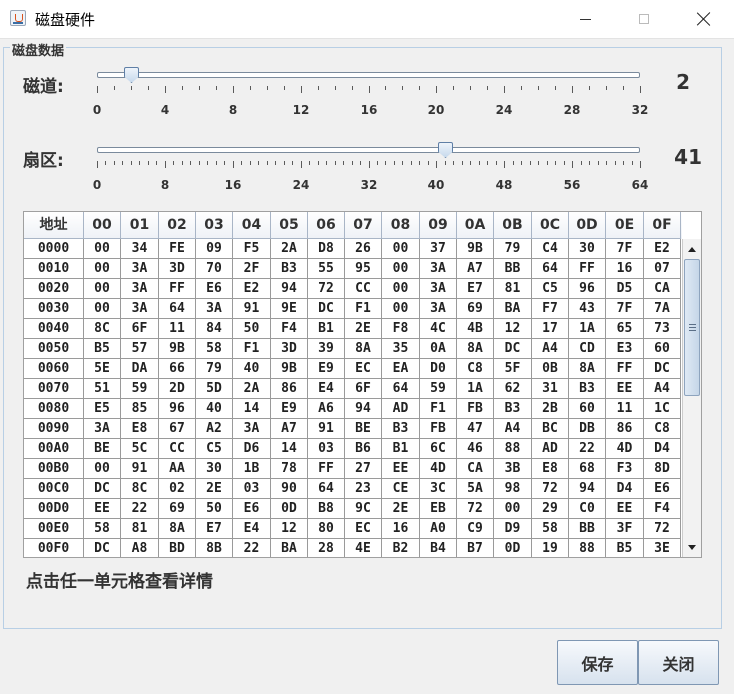 The image size is (734, 694). What do you see at coordinates (363, 329) in the screenshot?
I see `byte-cell: 2E` at bounding box center [363, 329].